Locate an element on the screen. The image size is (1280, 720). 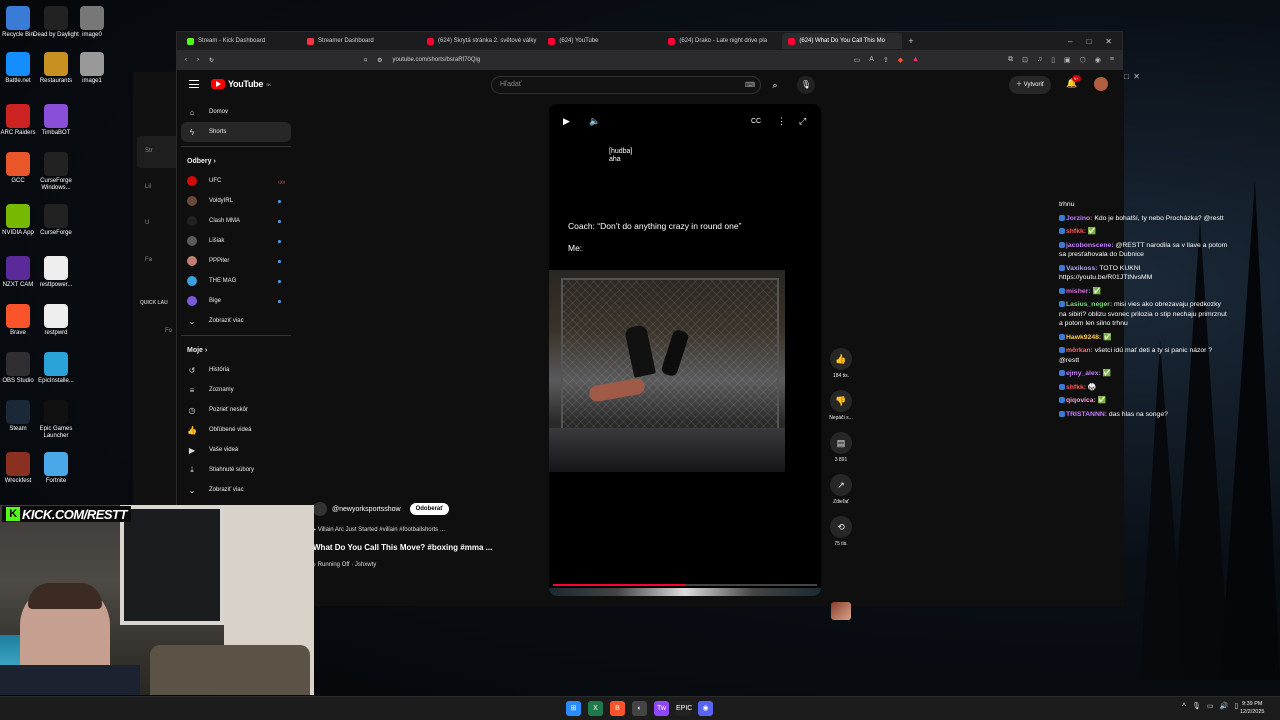
back-icon: ‹ is located at coordinates (186, 60).